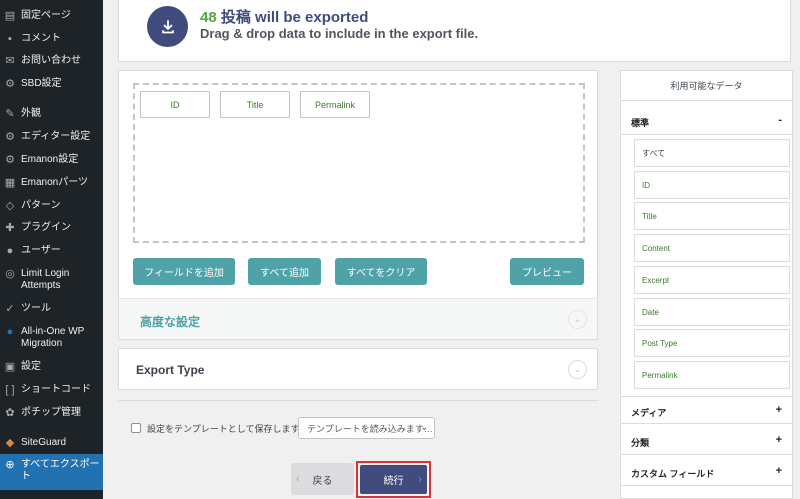 The width and height of the screenshot is (800, 499). Describe the element at coordinates (170, 322) in the screenshot. I see `advanced-settings-label: 高度な設定` at that location.